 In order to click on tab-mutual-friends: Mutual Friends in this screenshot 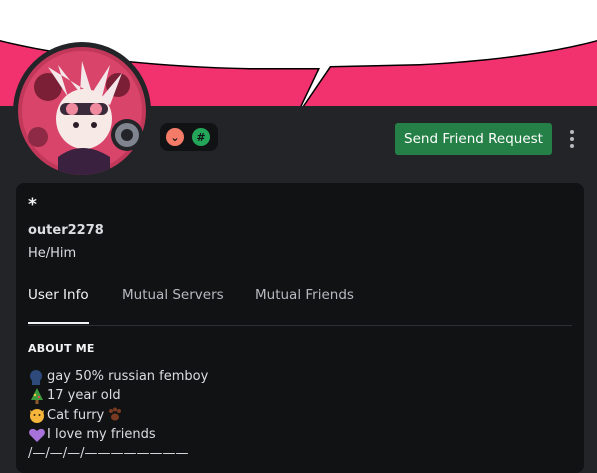, I will do `click(304, 304)`.